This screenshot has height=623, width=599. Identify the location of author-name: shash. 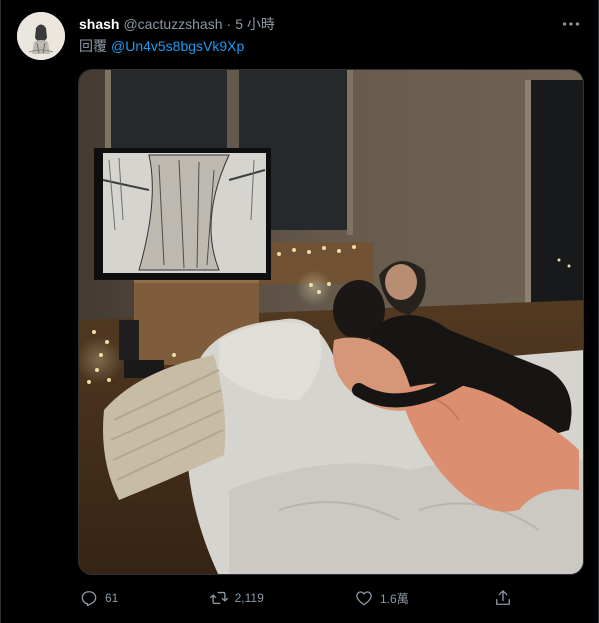
(99, 24).